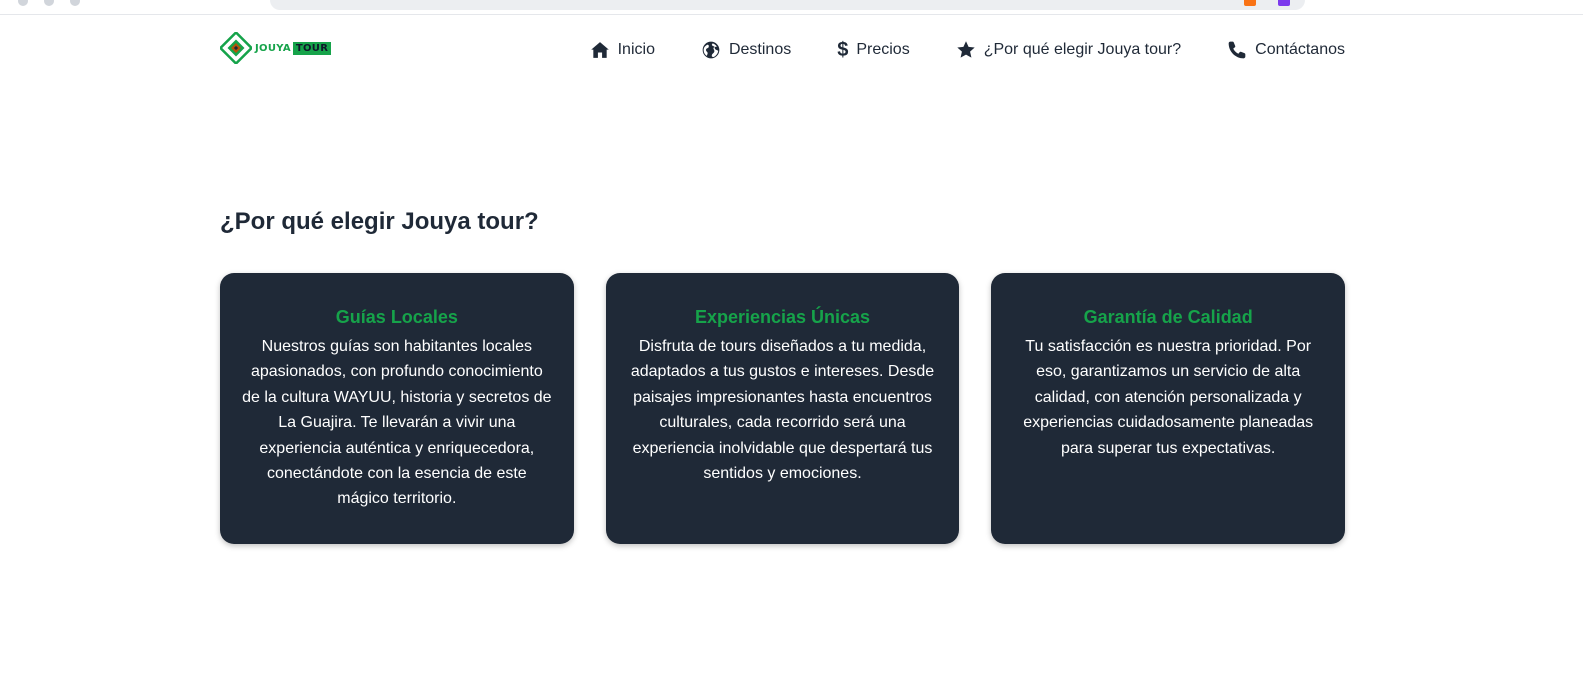 The width and height of the screenshot is (1583, 677). Describe the element at coordinates (1250, 3) in the screenshot. I see `brave-shield-icon` at that location.